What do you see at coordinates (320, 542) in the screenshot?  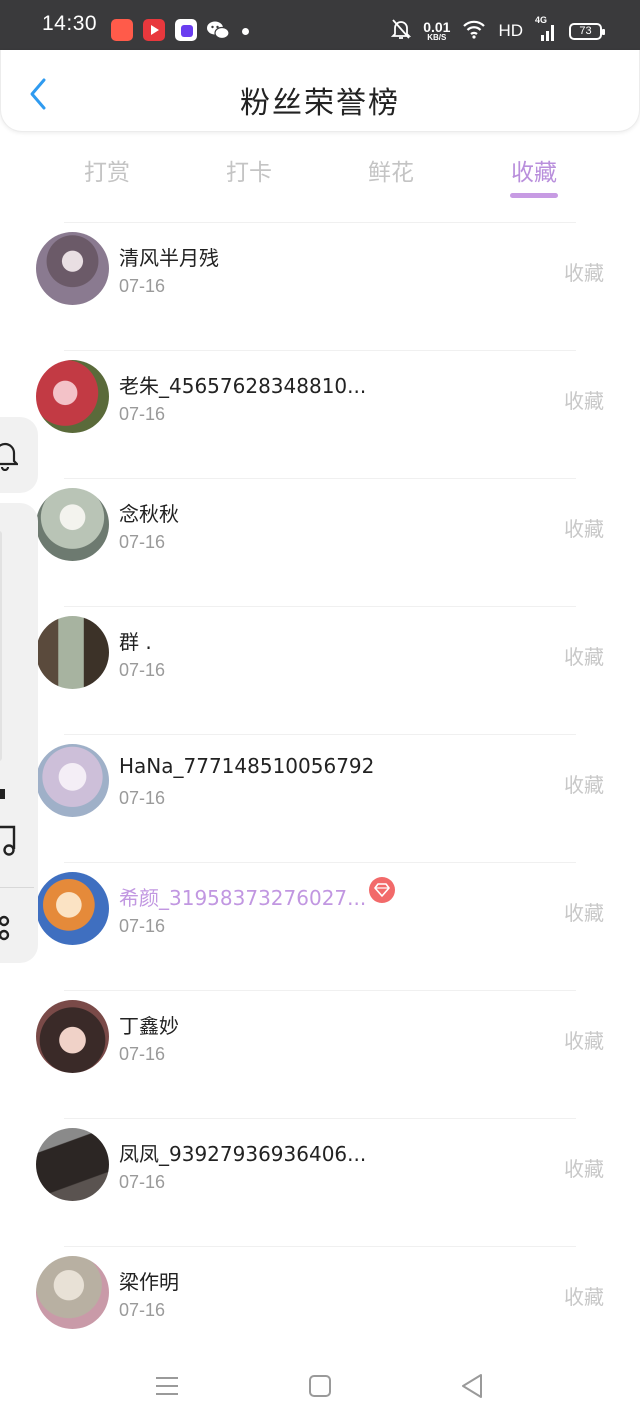 I see `list-item: 念秋秋 07-16 收藏` at bounding box center [320, 542].